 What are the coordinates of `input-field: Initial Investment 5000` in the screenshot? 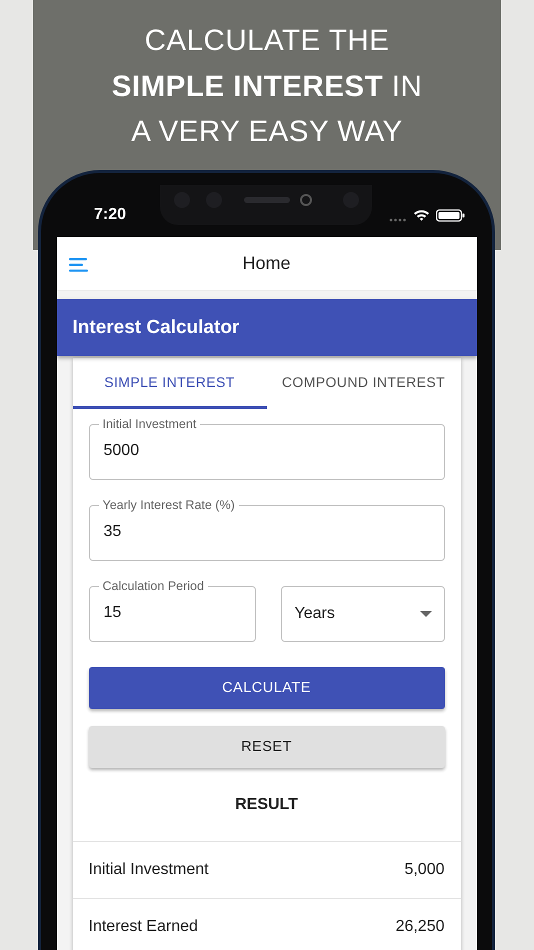 It's located at (266, 448).